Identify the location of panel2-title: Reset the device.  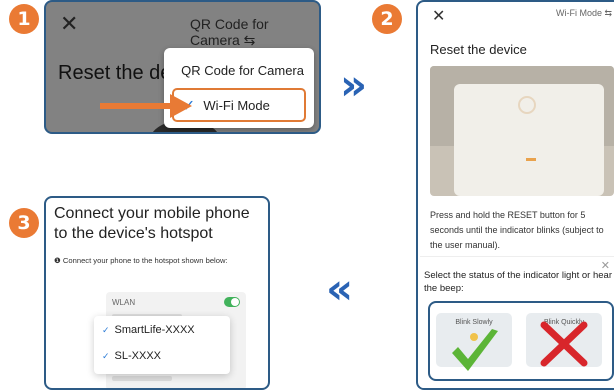
(478, 49).